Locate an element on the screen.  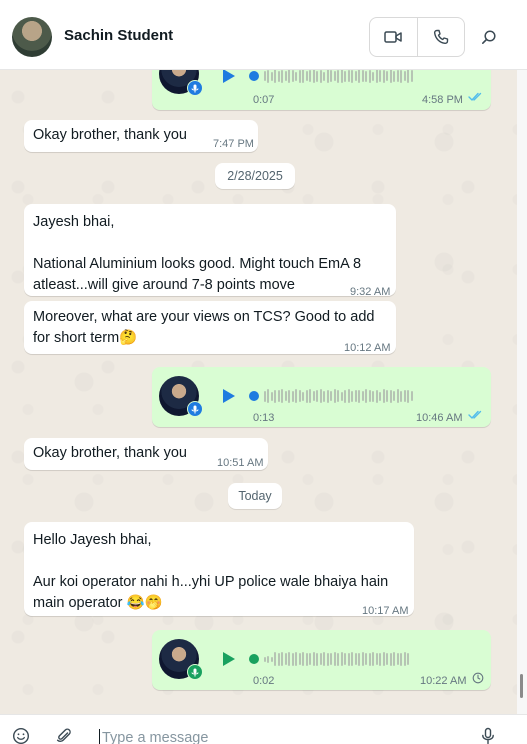
incoming-message: Okay brother, thank you 7:47 PM is located at coordinates (141, 136).